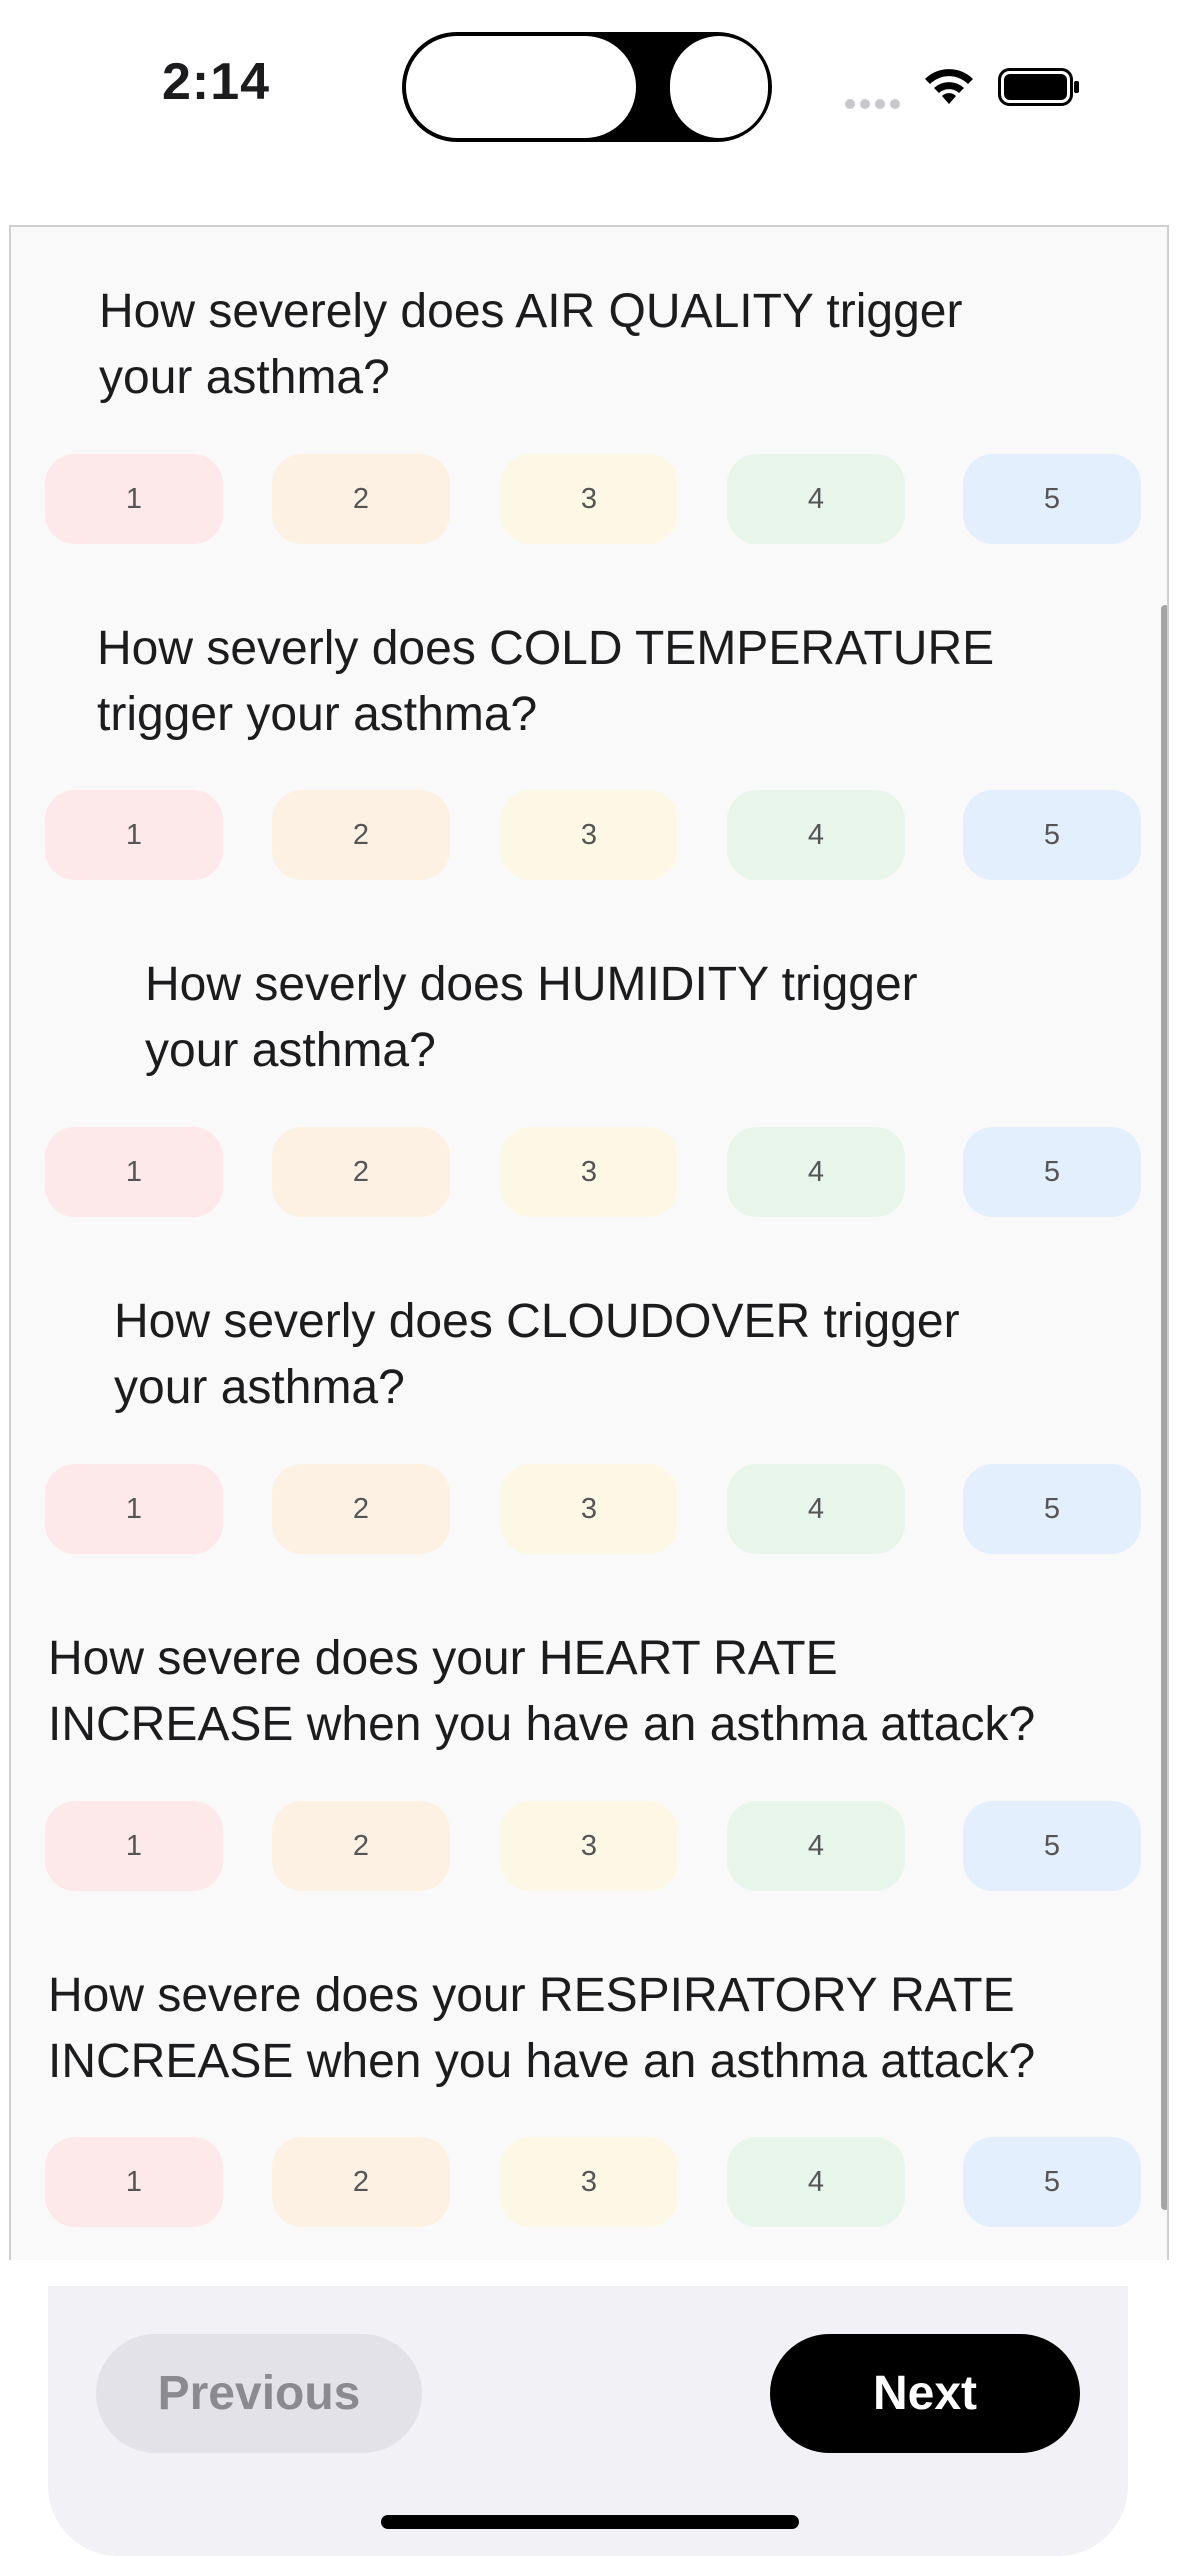 The image size is (1179, 2556). I want to click on cellular-signal-icon, so click(875, 102).